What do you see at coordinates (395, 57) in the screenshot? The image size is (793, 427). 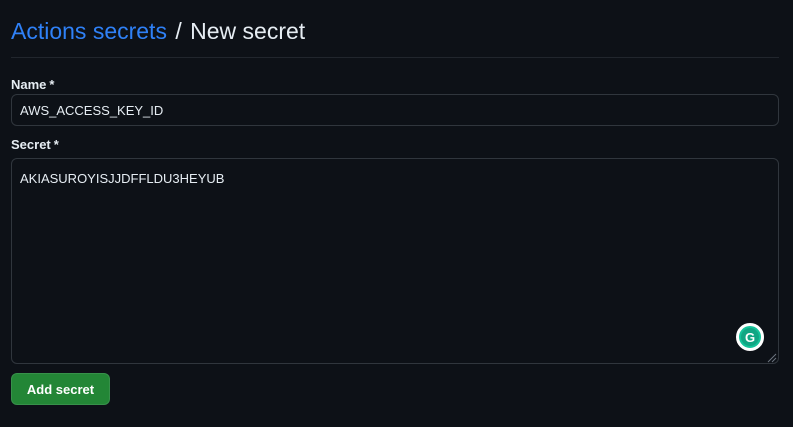 I see `header-divider` at bounding box center [395, 57].